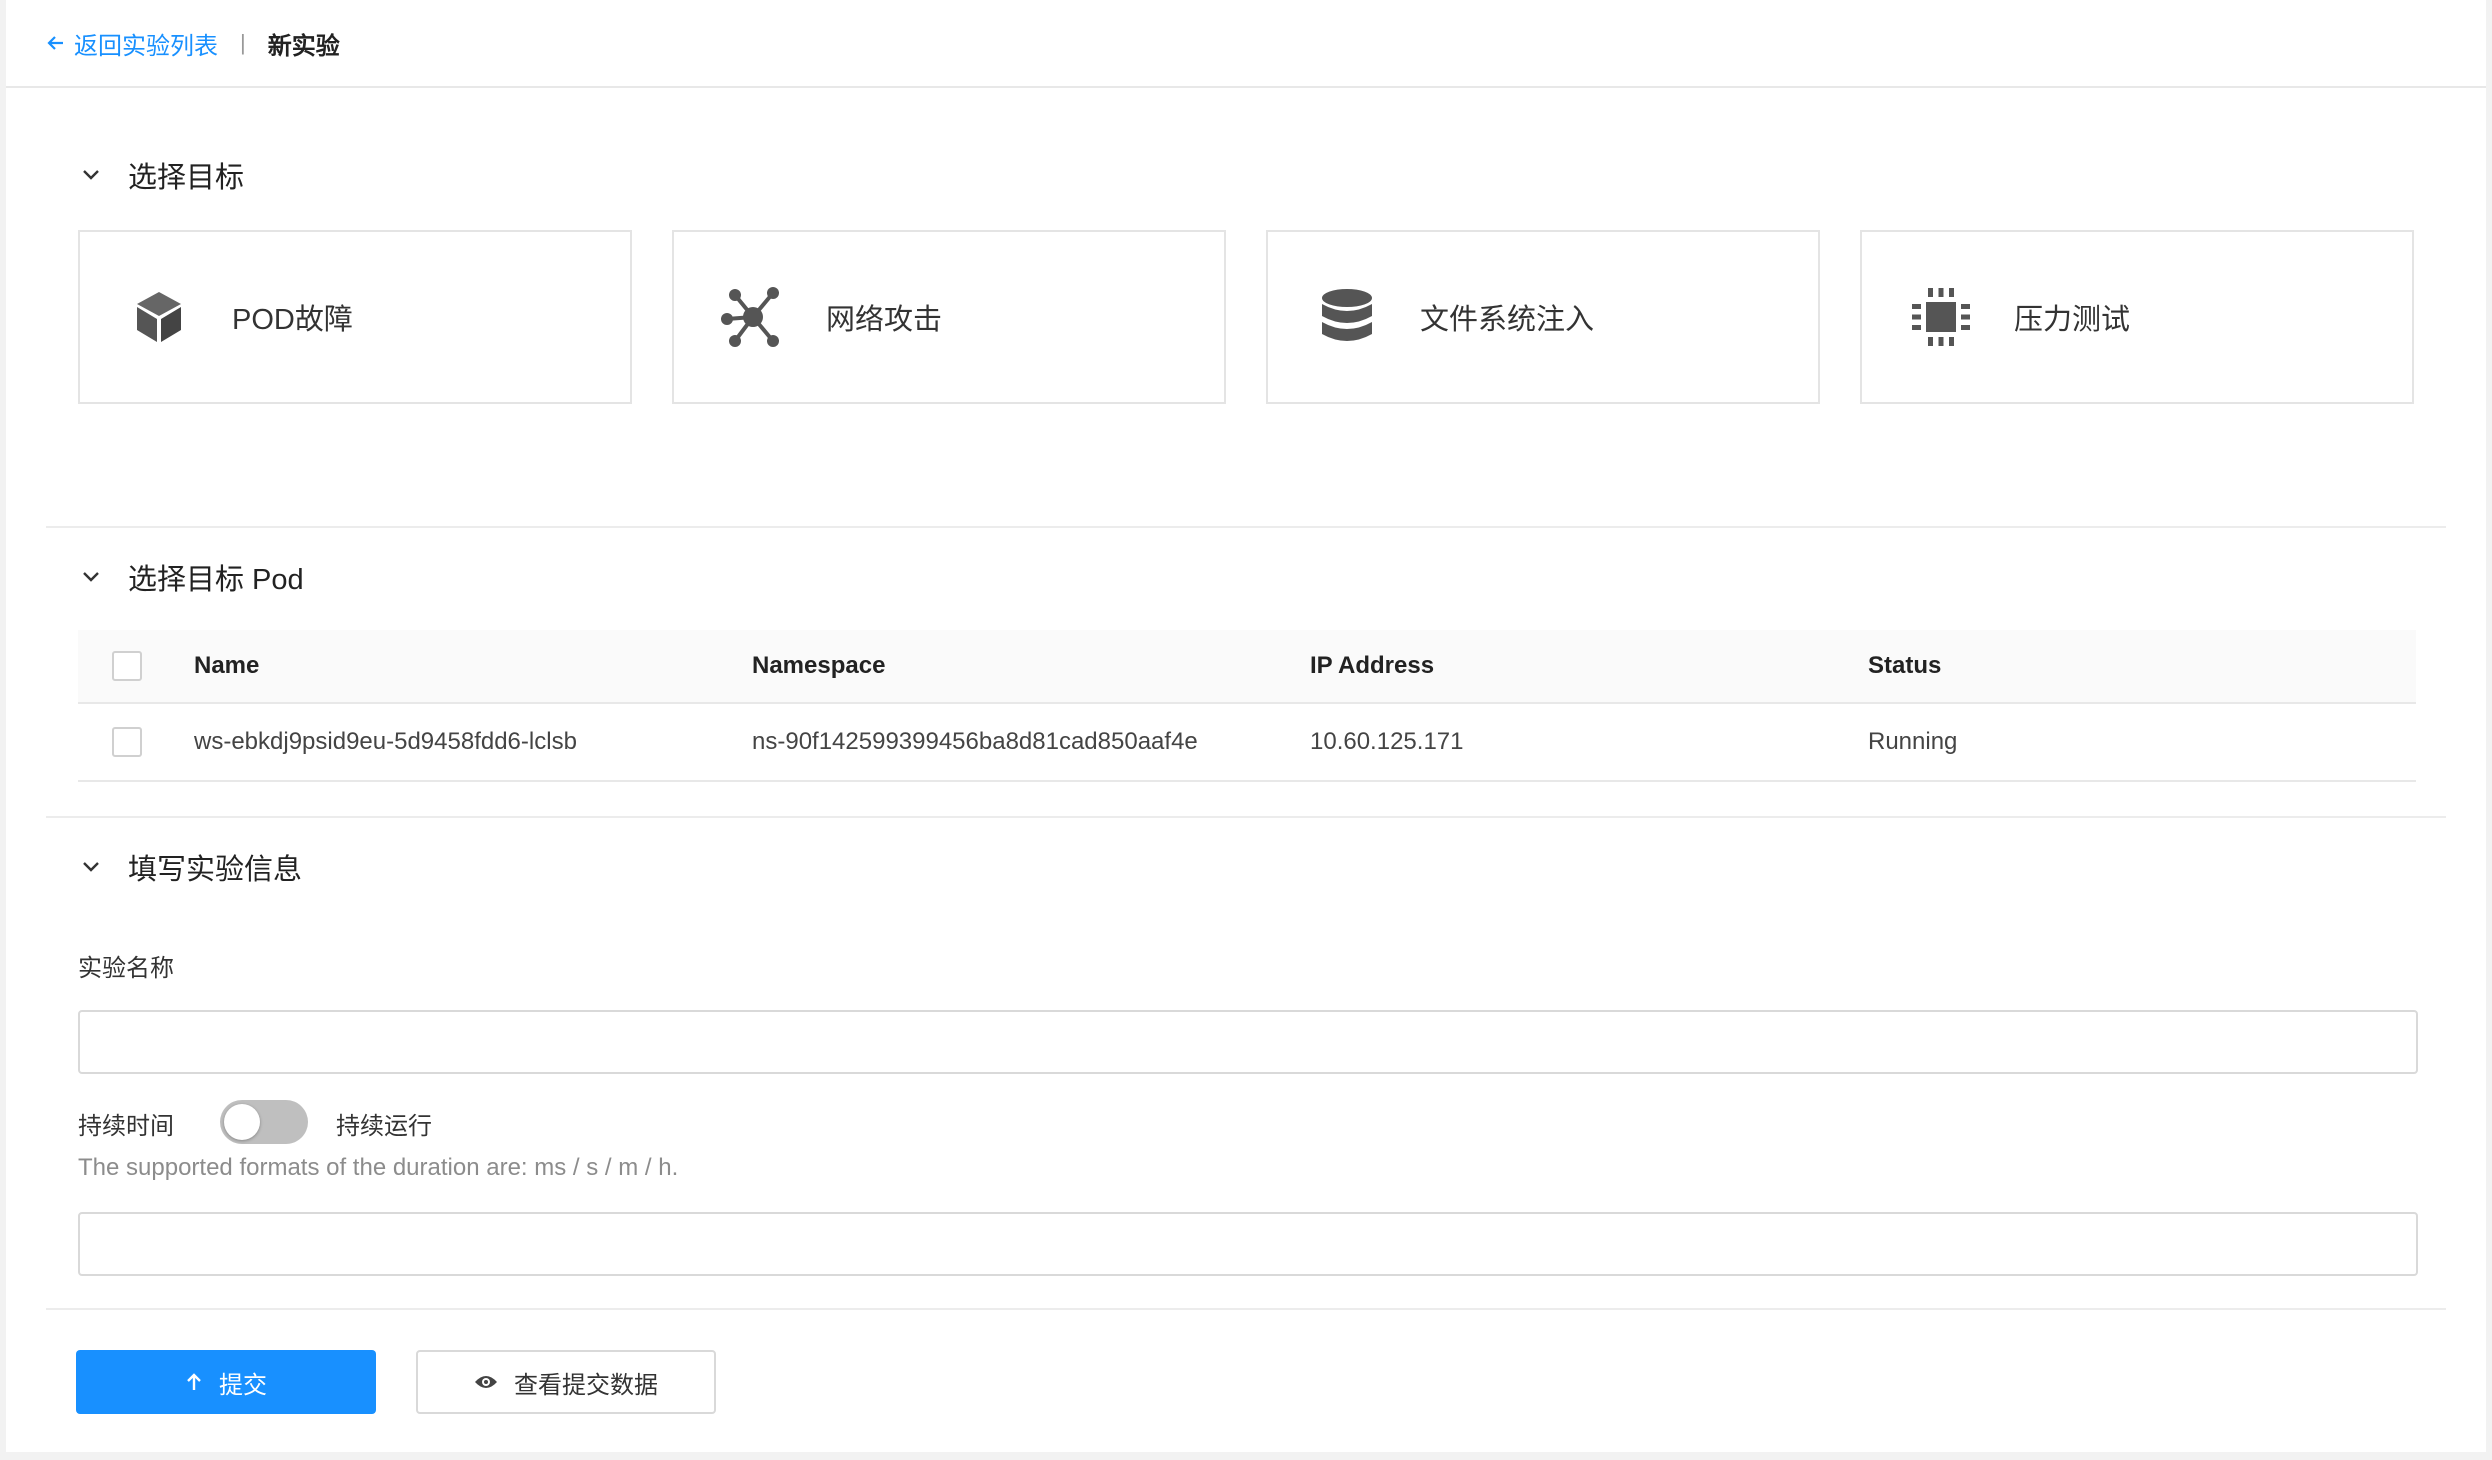 This screenshot has height=1460, width=2492. I want to click on cube-icon, so click(159, 317).